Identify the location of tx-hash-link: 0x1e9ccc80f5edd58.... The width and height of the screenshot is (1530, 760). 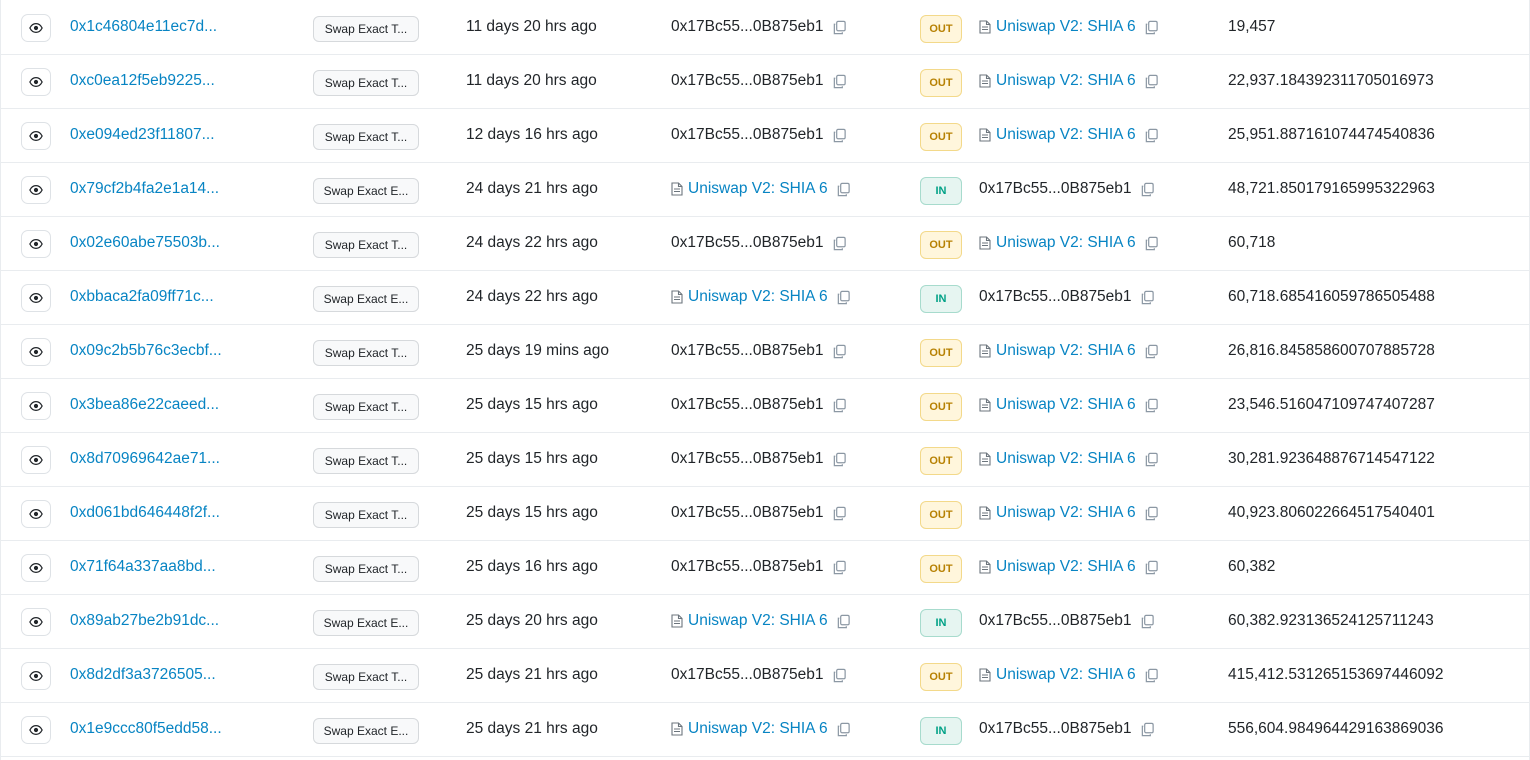
(146, 729).